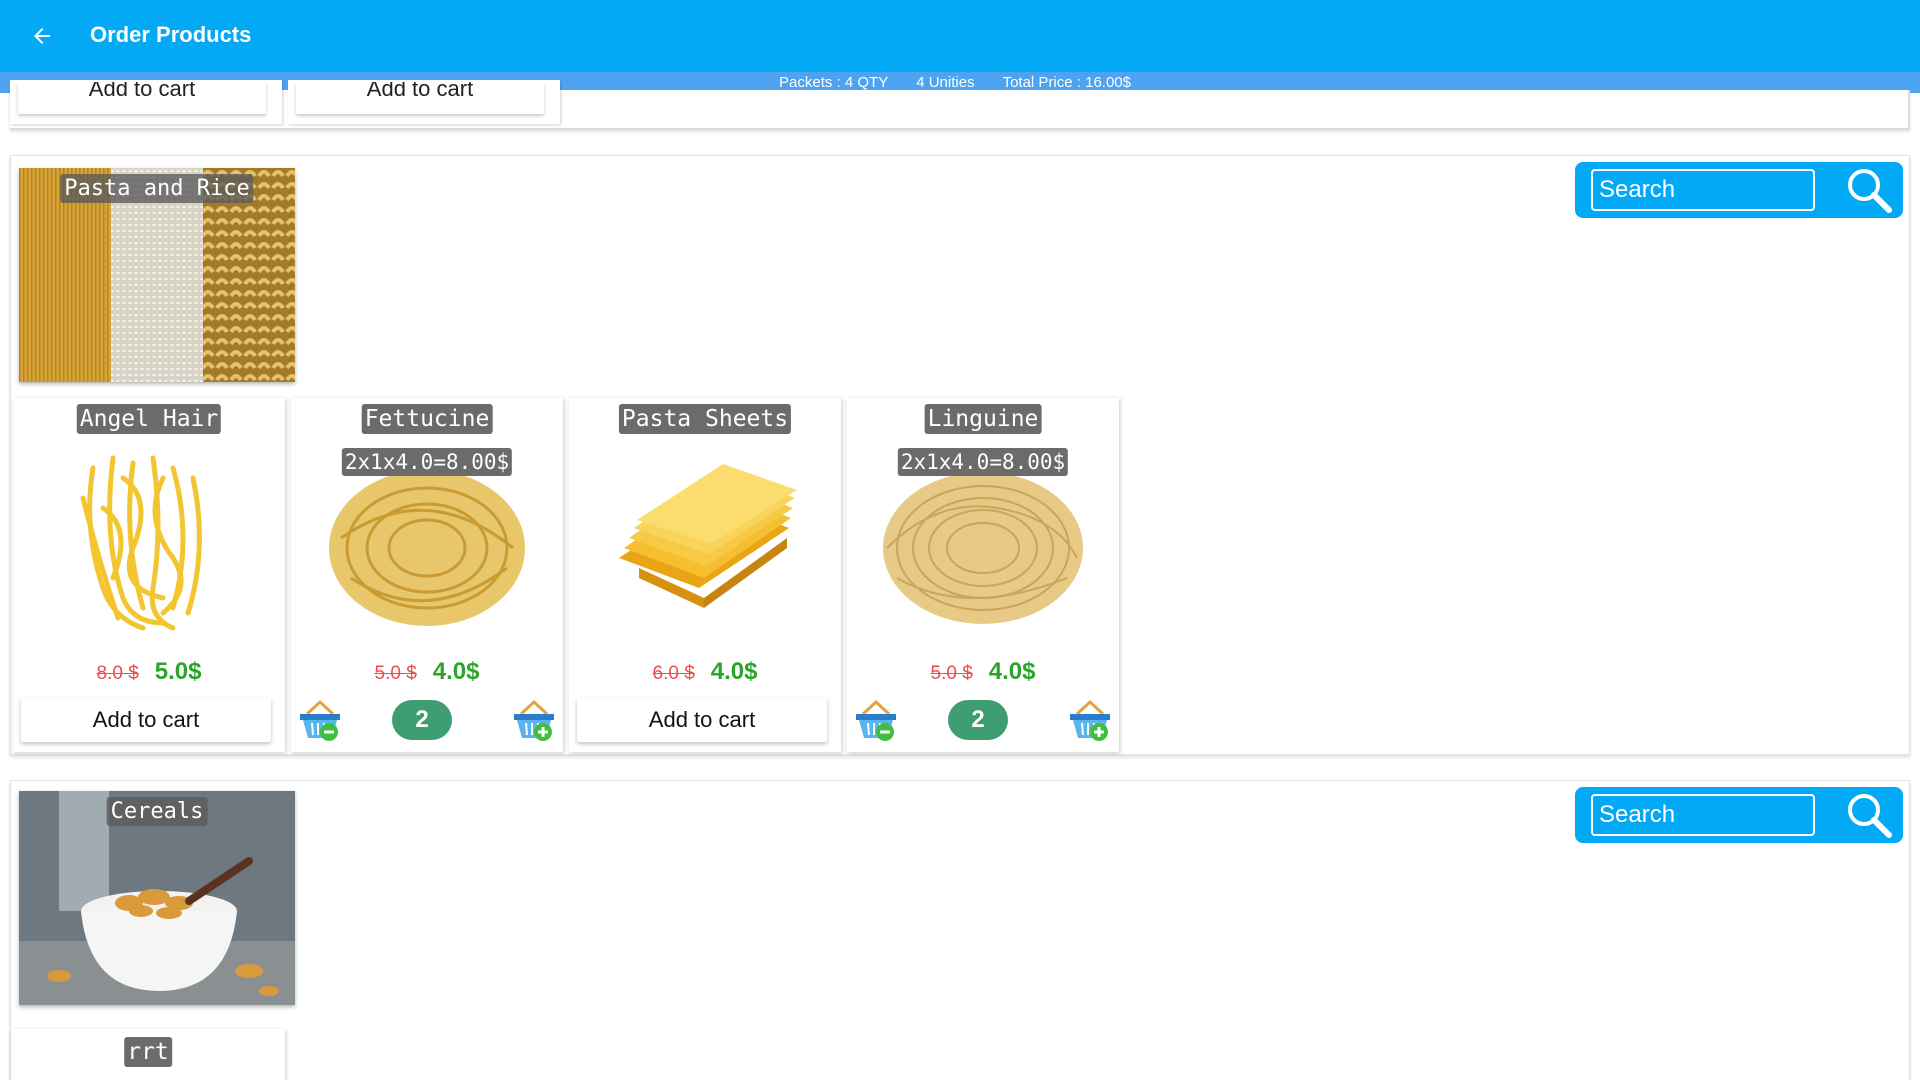  What do you see at coordinates (157, 811) in the screenshot?
I see `category-label: Cereals` at bounding box center [157, 811].